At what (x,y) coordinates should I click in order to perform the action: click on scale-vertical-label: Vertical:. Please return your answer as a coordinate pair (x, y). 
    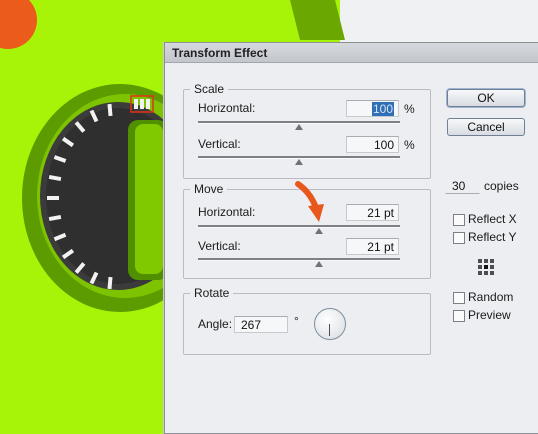
    Looking at the image, I should click on (219, 144).